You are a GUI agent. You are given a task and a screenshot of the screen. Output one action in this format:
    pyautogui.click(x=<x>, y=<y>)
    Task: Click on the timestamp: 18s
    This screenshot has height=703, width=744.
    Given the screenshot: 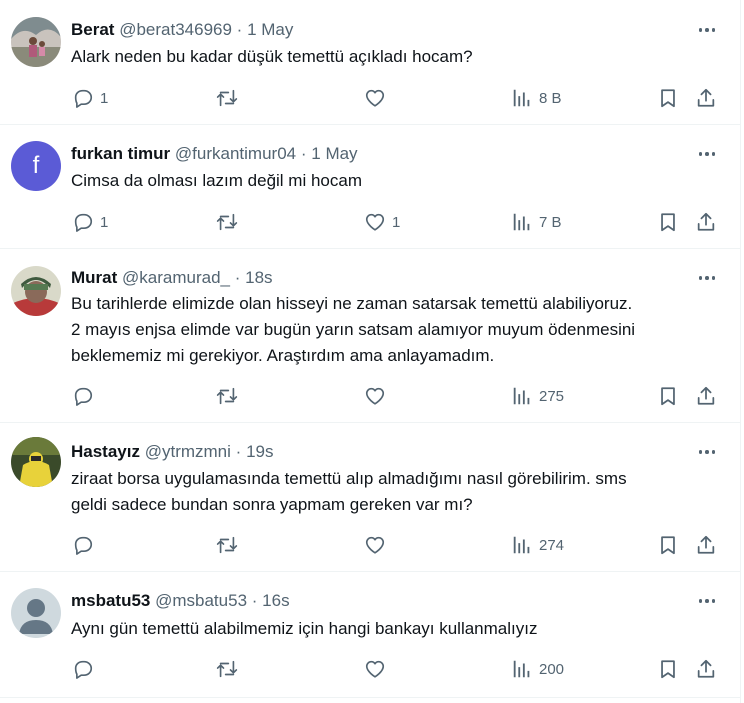 What is the action you would take?
    pyautogui.click(x=258, y=277)
    